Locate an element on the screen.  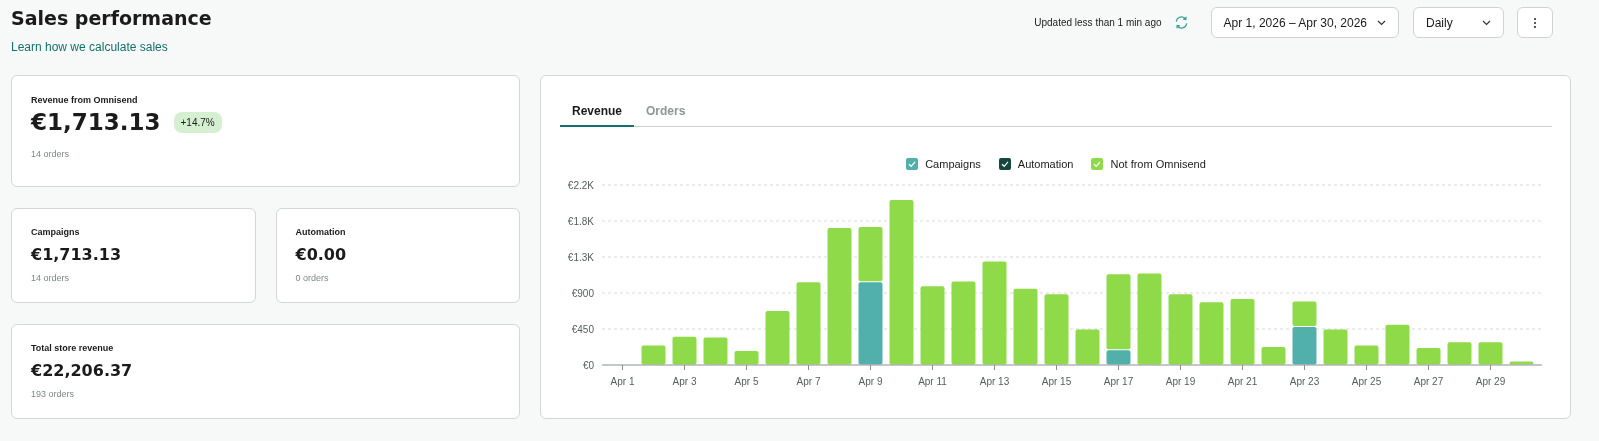
axis-label: Apr 21 is located at coordinates (1242, 381).